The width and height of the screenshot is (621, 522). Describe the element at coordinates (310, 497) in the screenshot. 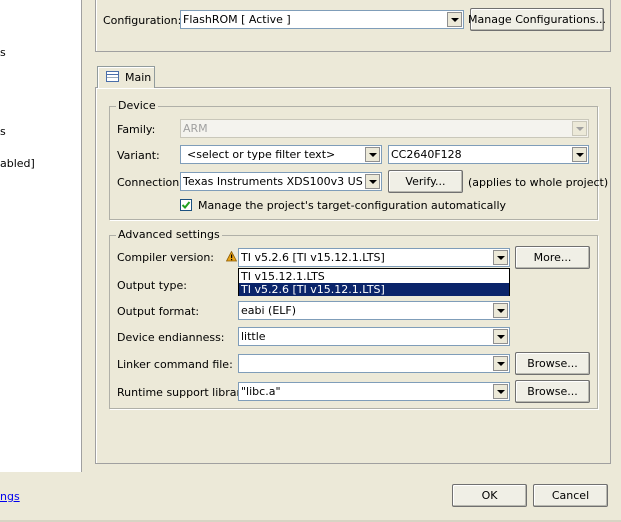

I see `dialog-footer: ngs OK Cancel` at that location.